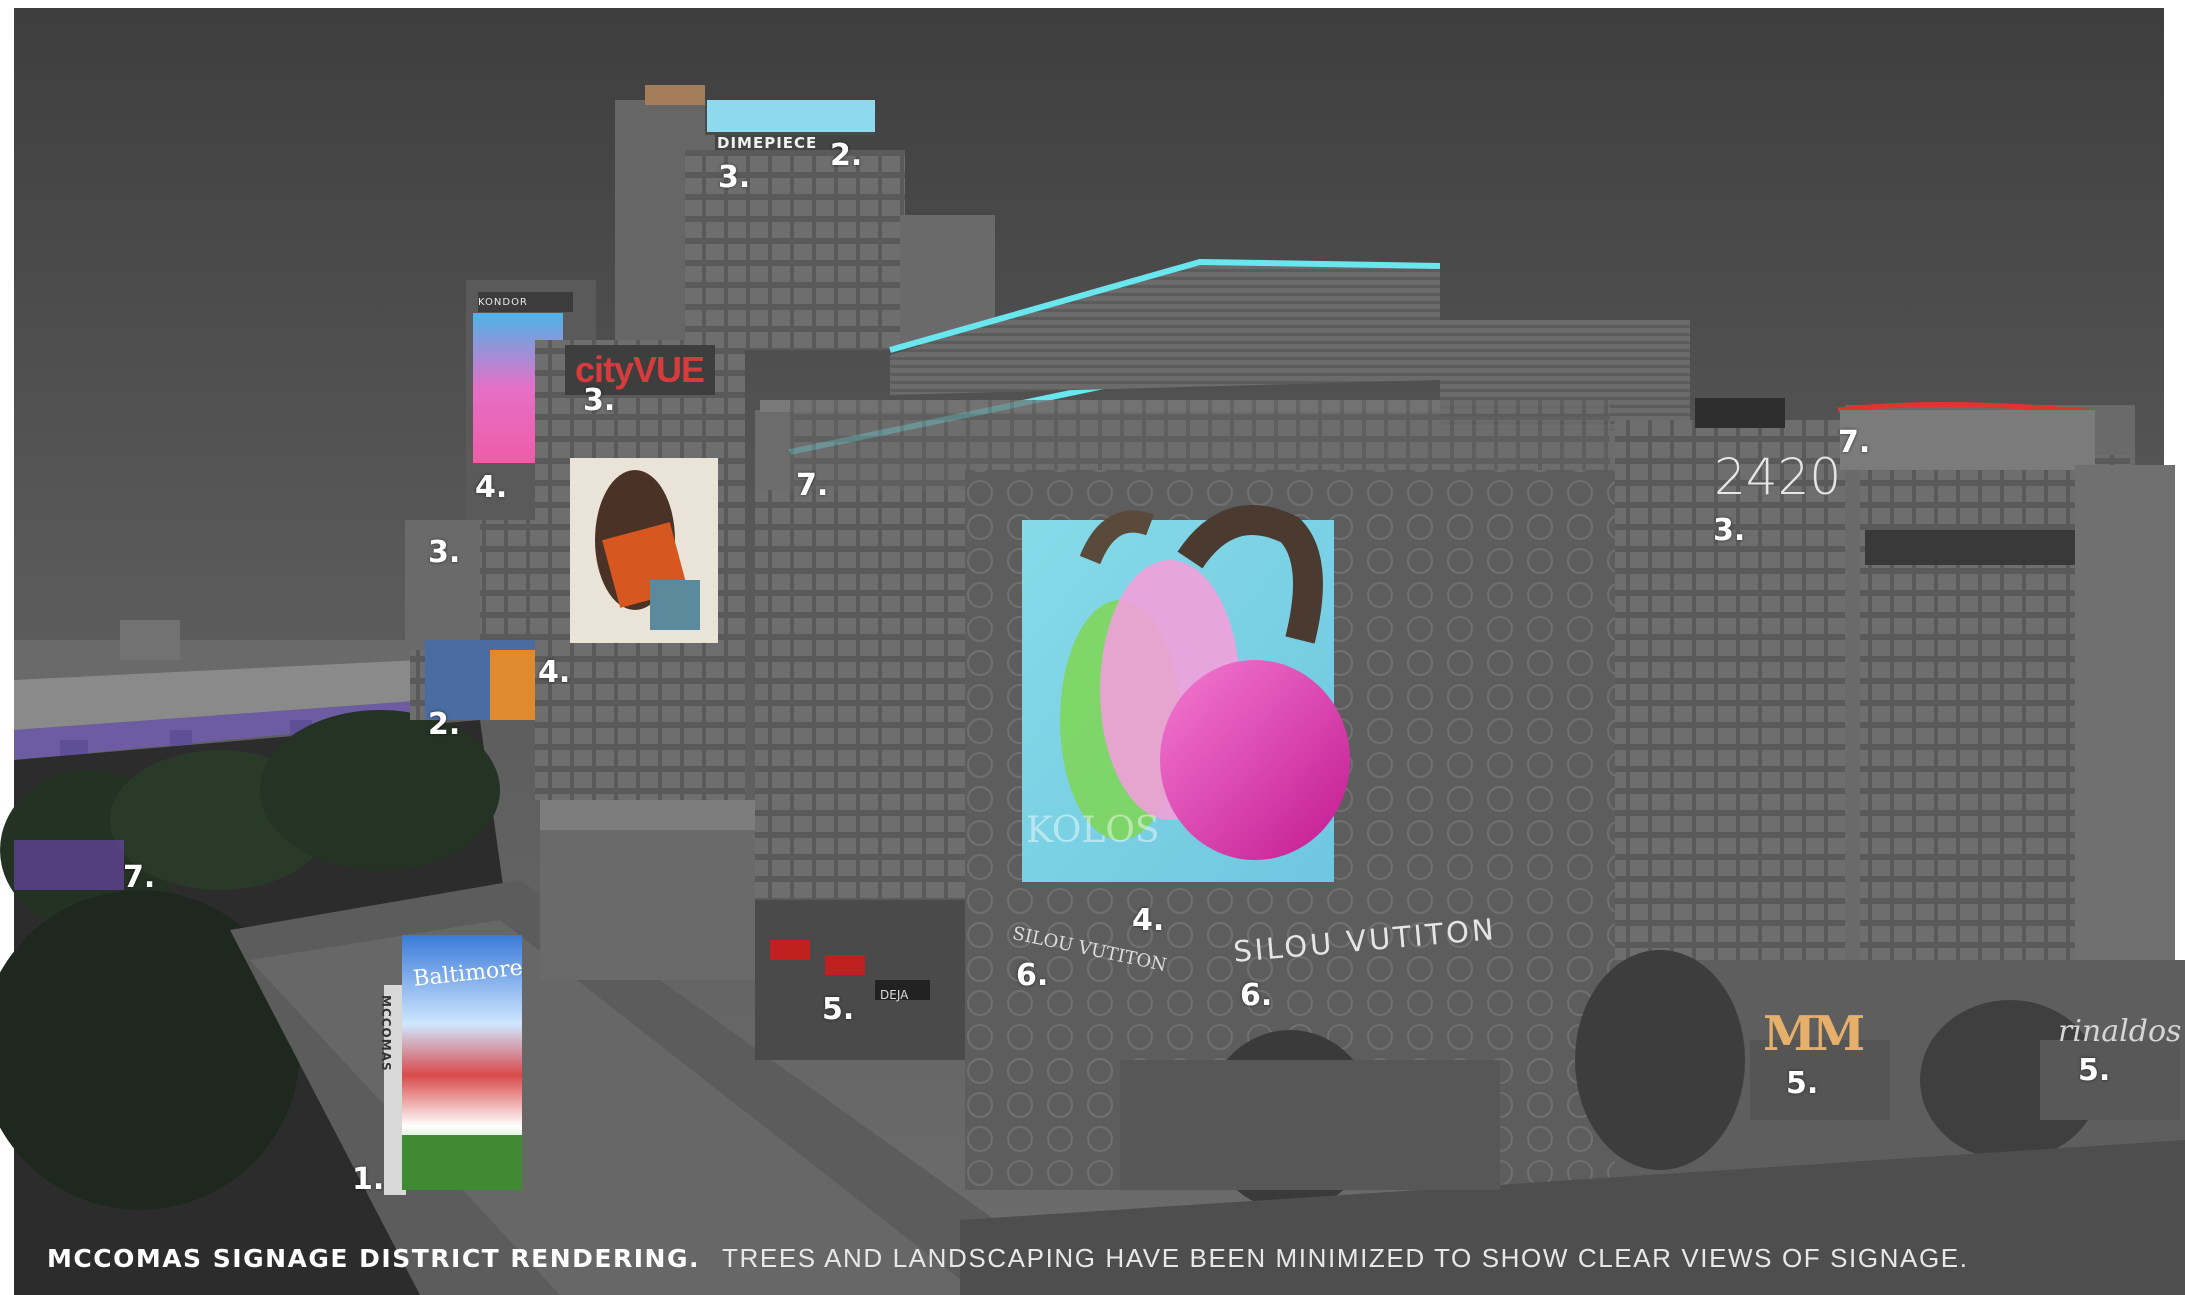 The width and height of the screenshot is (2185, 1295). I want to click on sign-kolos: KOLOS, so click(1093, 830).